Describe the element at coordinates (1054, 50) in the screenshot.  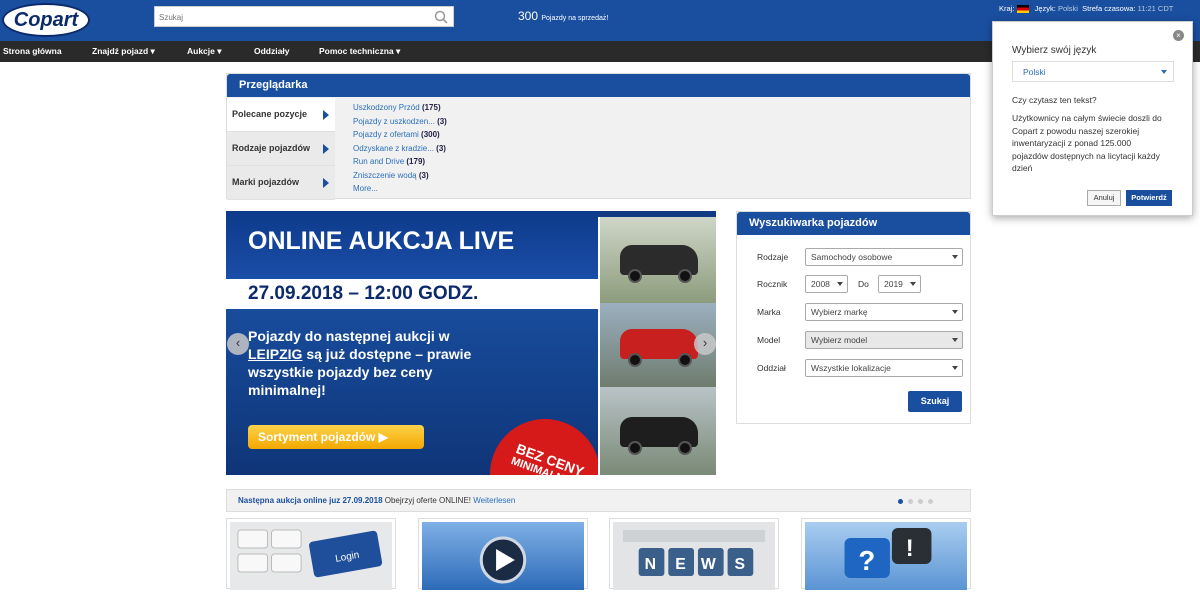
I see `popup-title: Wybierz swój język` at that location.